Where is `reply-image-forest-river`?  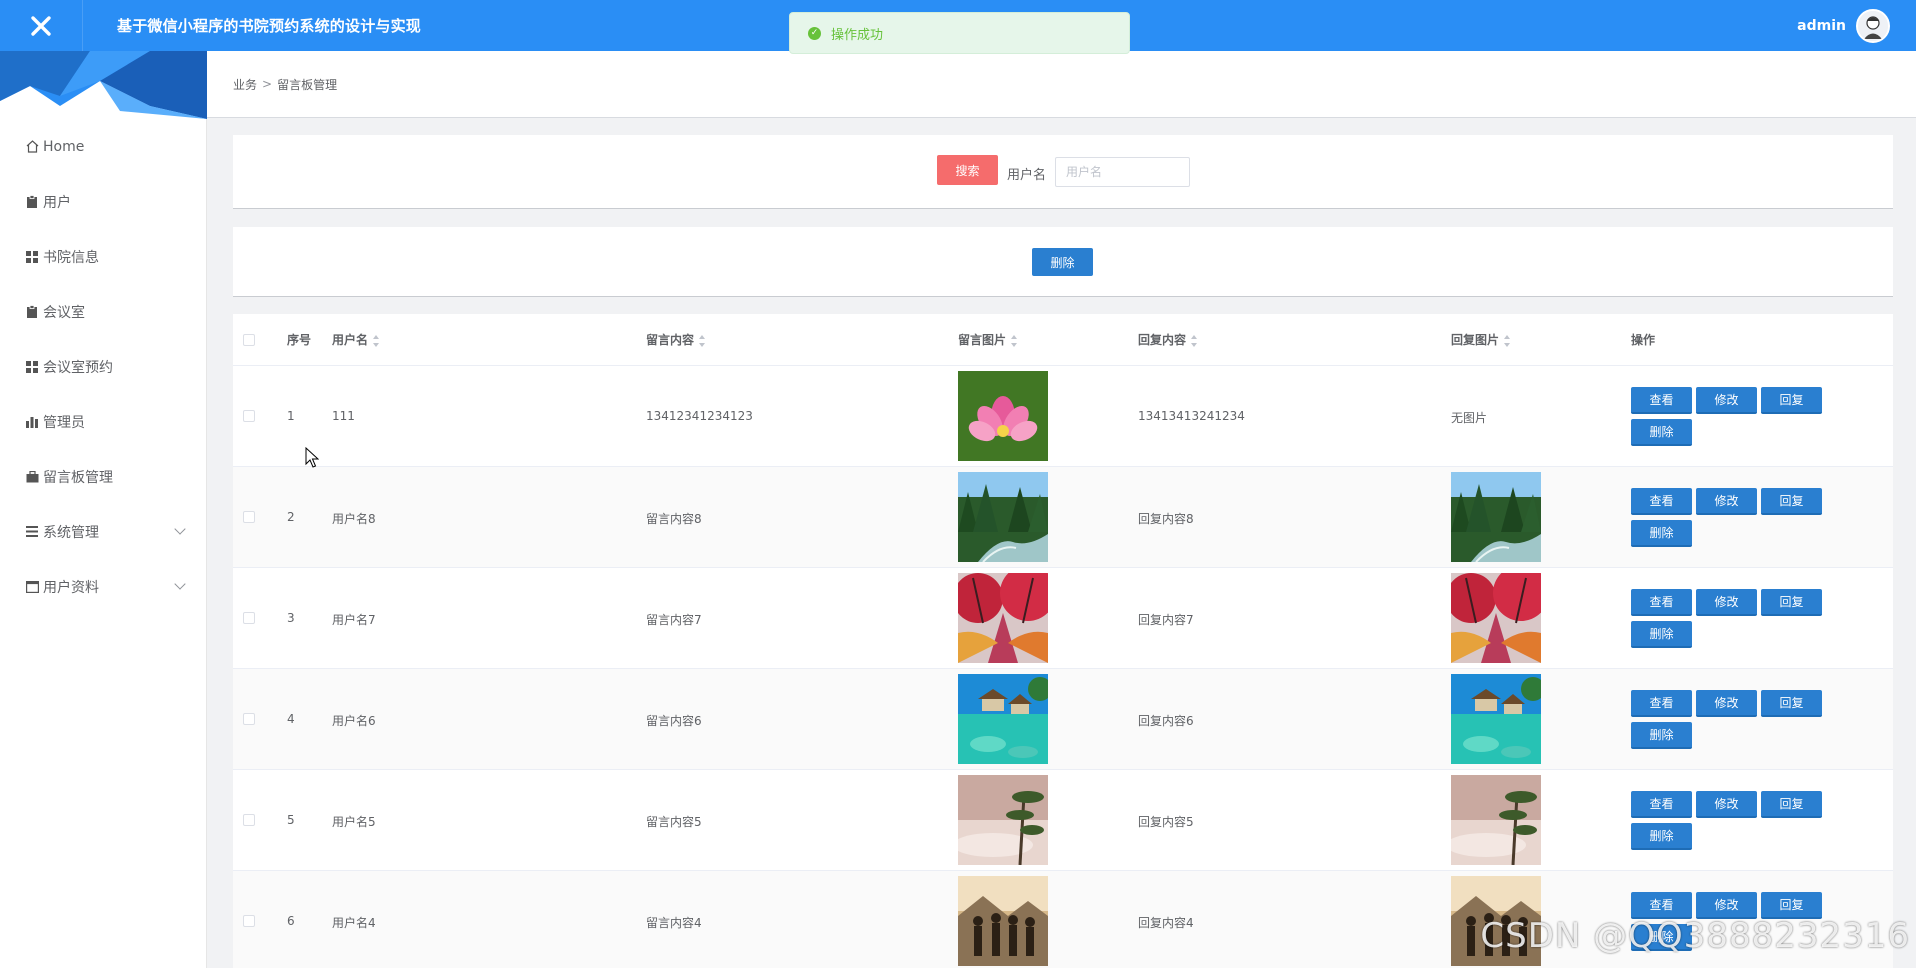 reply-image-forest-river is located at coordinates (1496, 517).